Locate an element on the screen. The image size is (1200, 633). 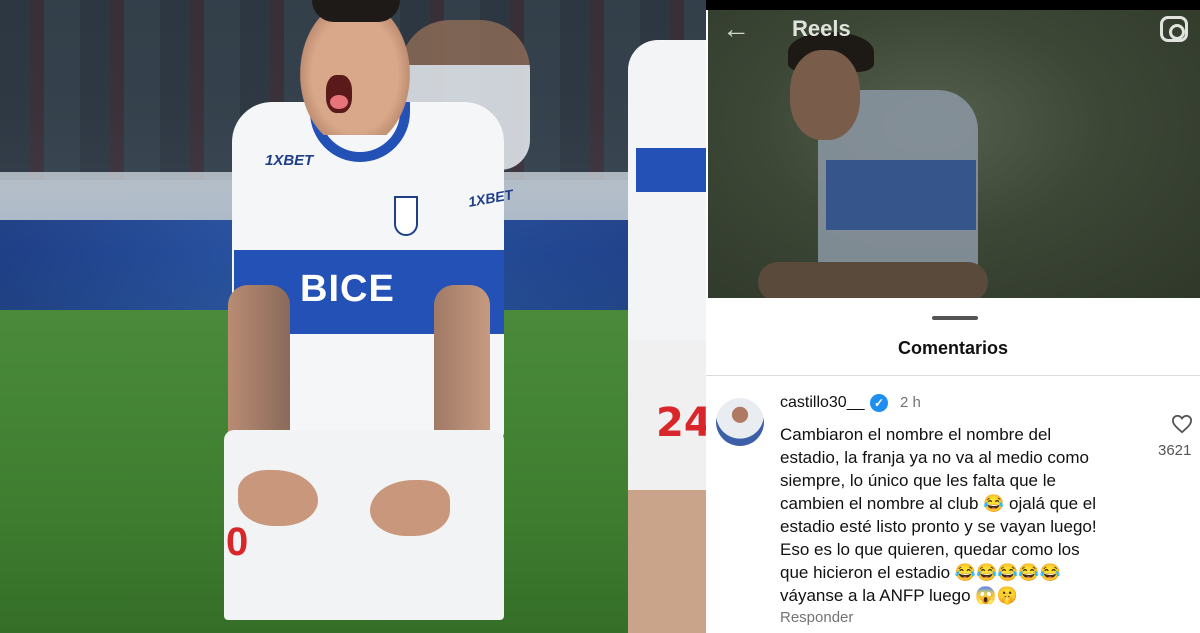
comment-line: cambien el nombre al club 😂 ojalá que el is located at coordinates (938, 503).